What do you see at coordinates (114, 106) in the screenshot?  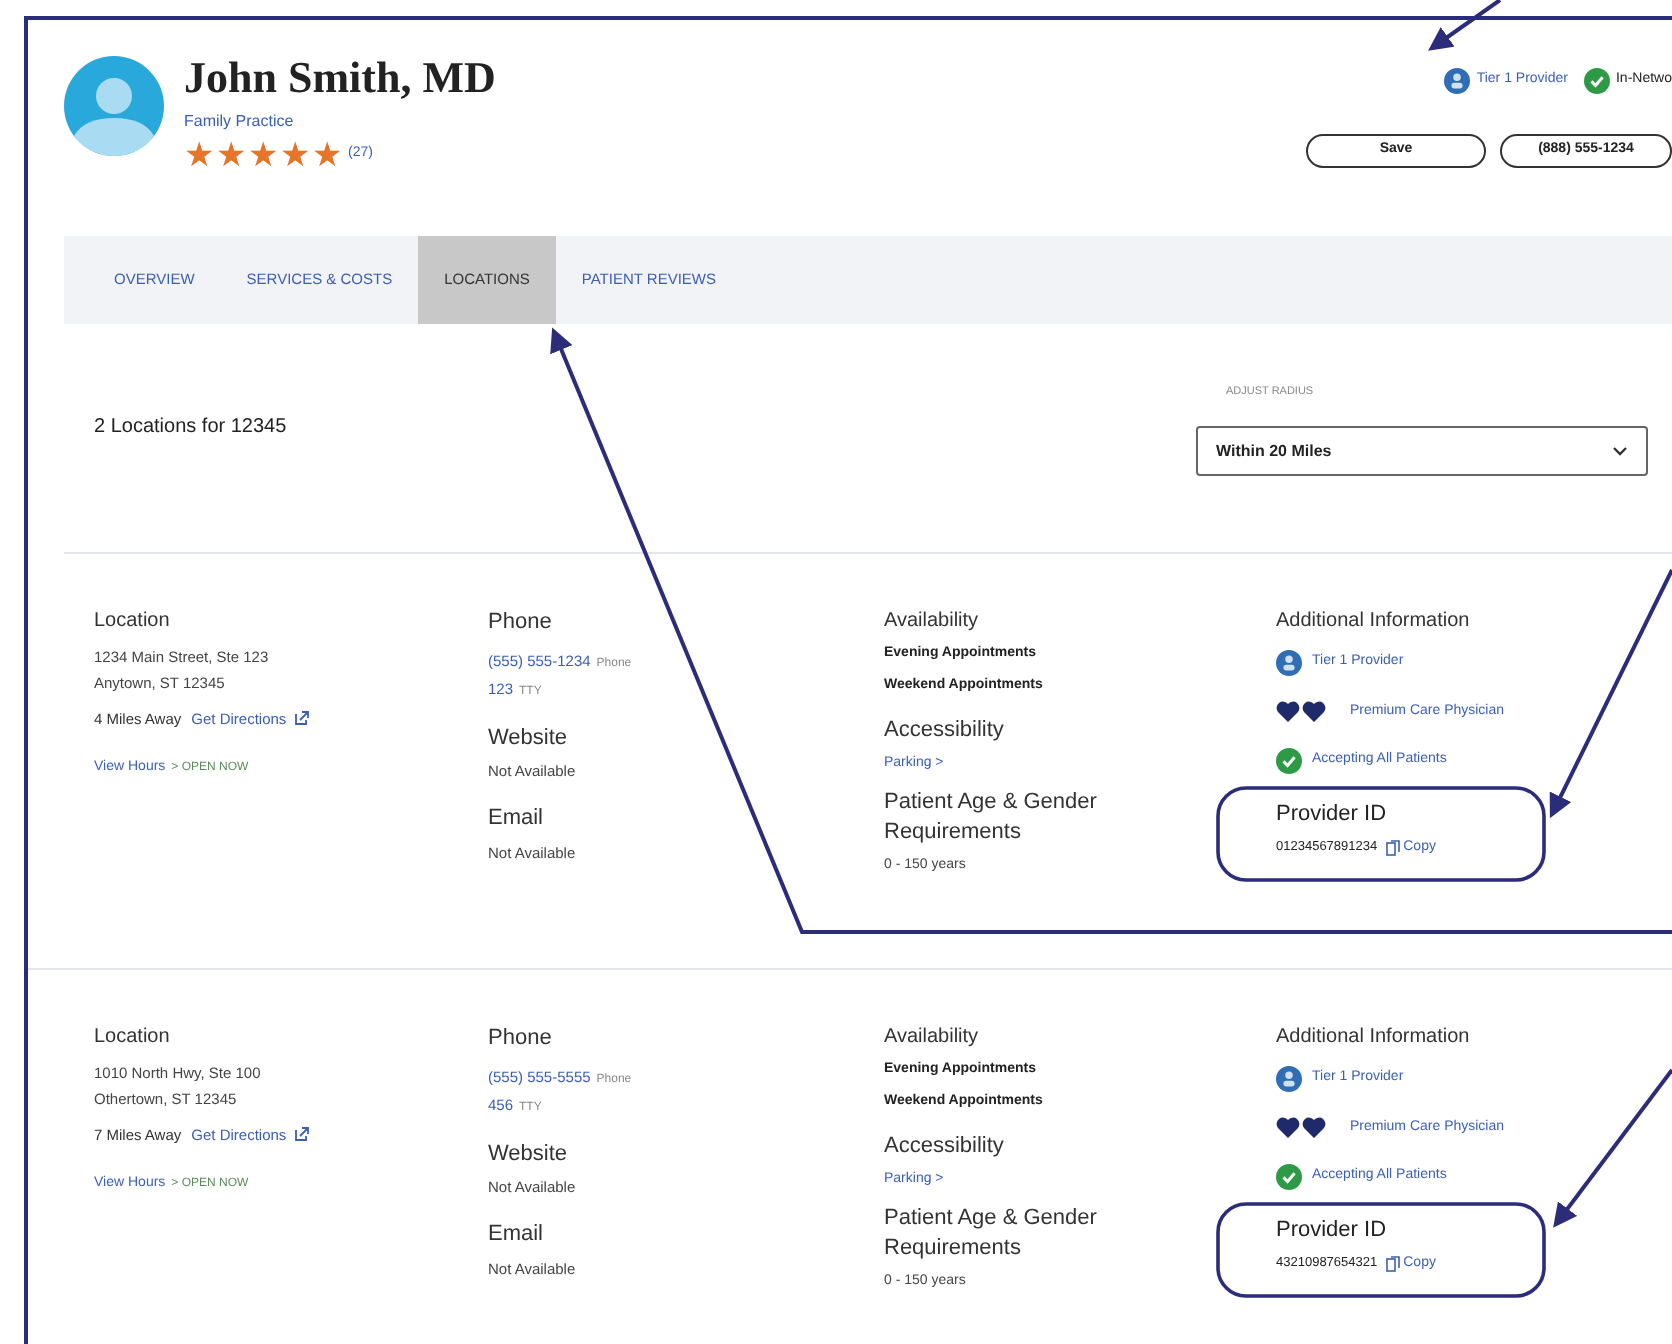 I see `avatar` at bounding box center [114, 106].